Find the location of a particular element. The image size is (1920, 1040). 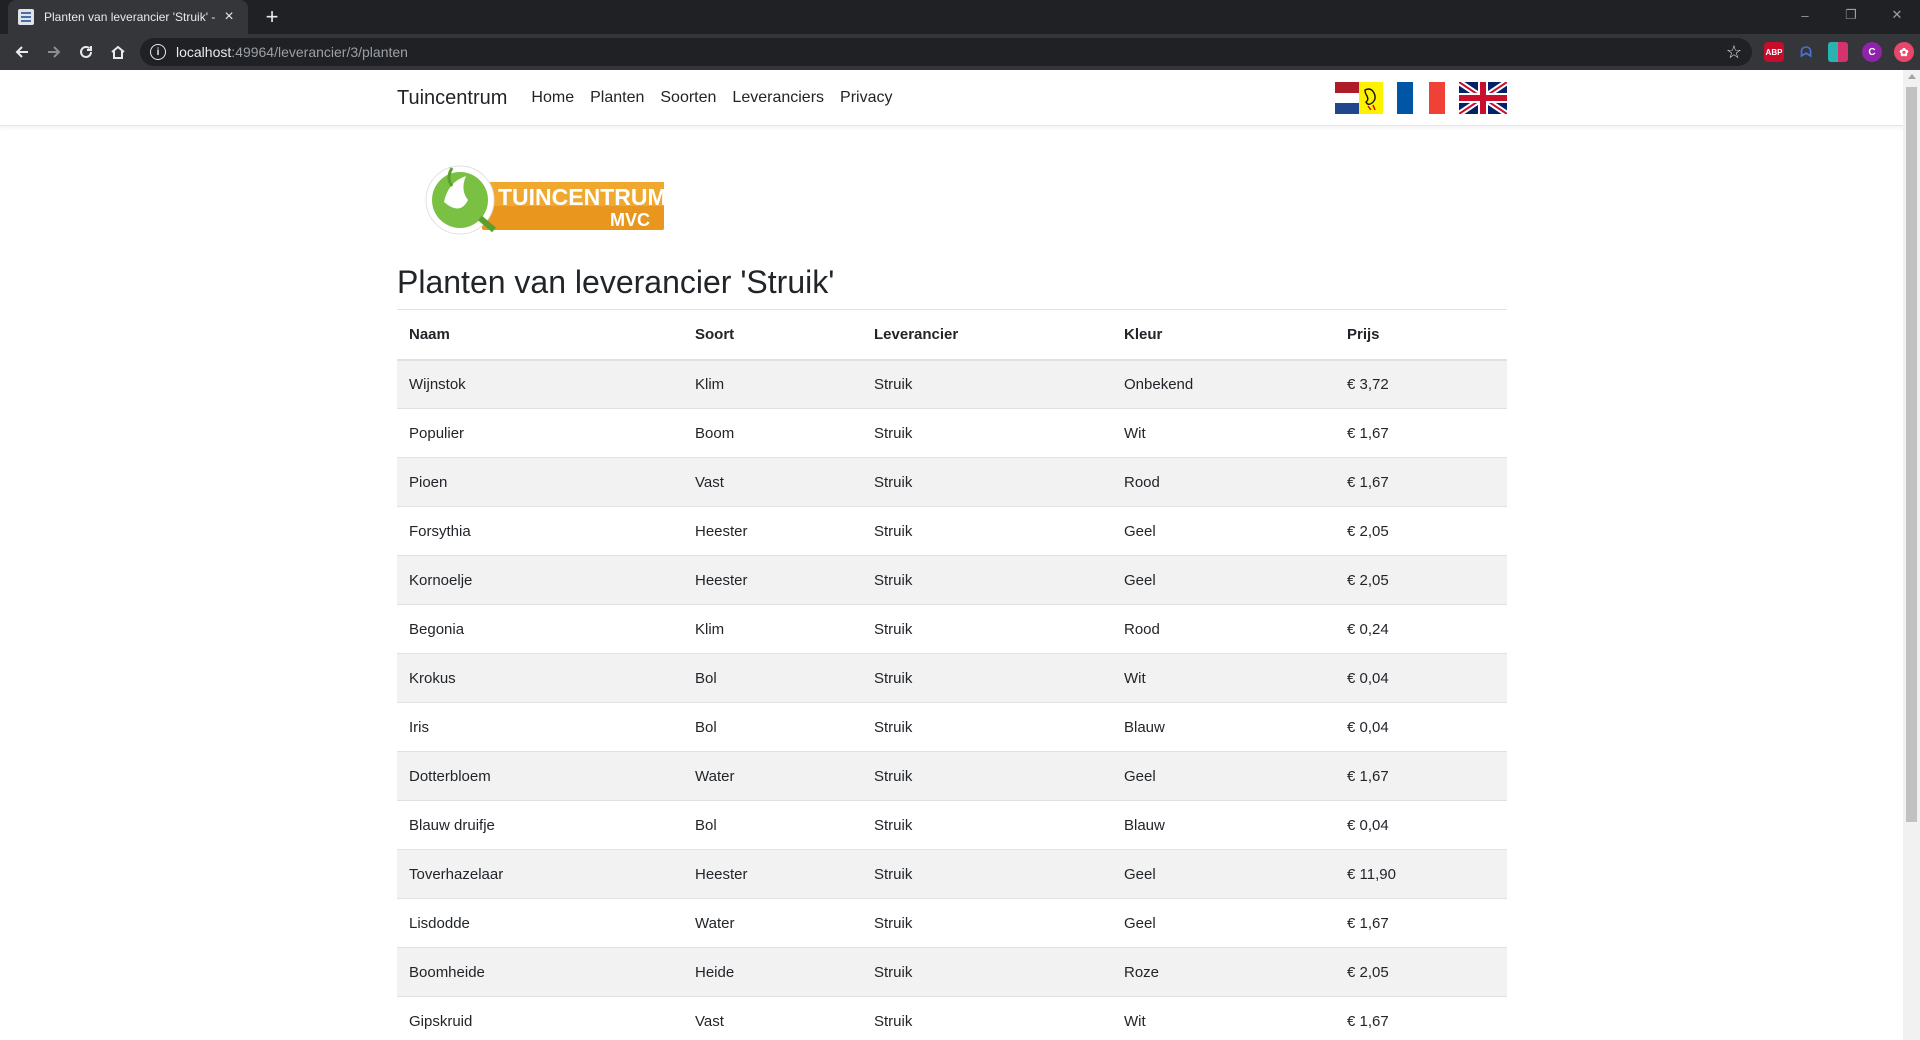

flag-fr-icon is located at coordinates (1421, 98).